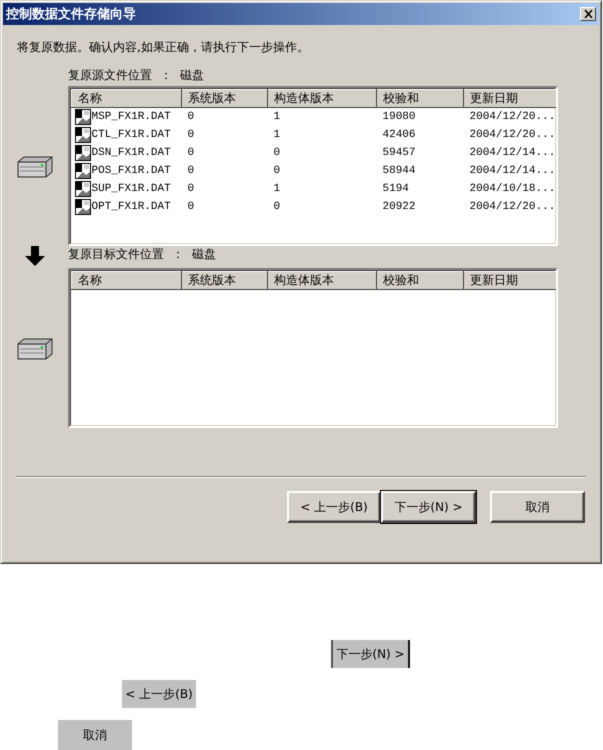  I want to click on table-cell: 20922, so click(399, 207).